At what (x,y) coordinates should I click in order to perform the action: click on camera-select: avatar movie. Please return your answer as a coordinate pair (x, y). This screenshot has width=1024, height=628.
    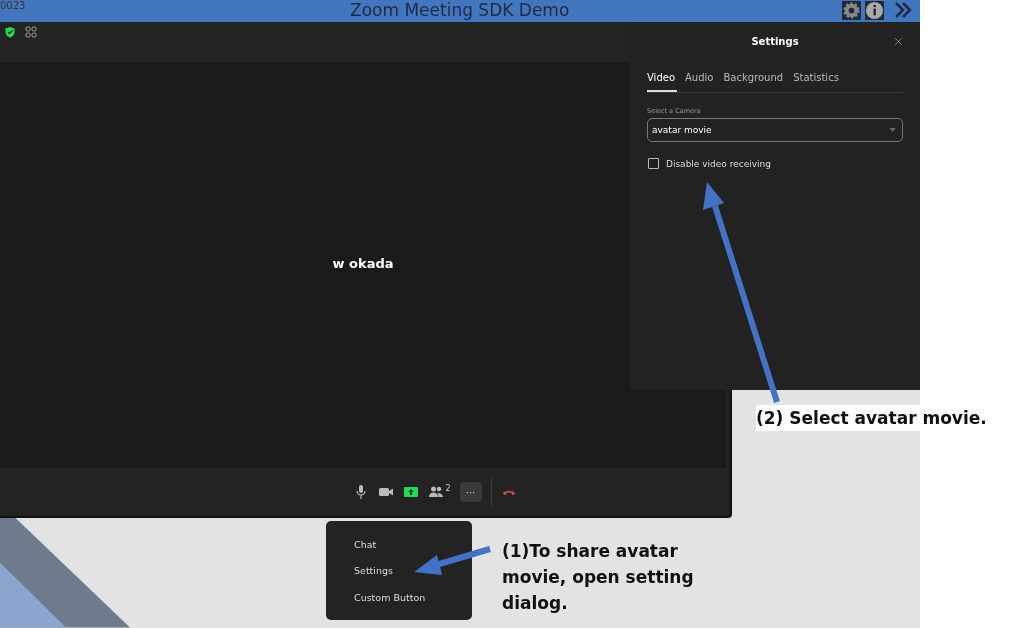
    Looking at the image, I should click on (775, 130).